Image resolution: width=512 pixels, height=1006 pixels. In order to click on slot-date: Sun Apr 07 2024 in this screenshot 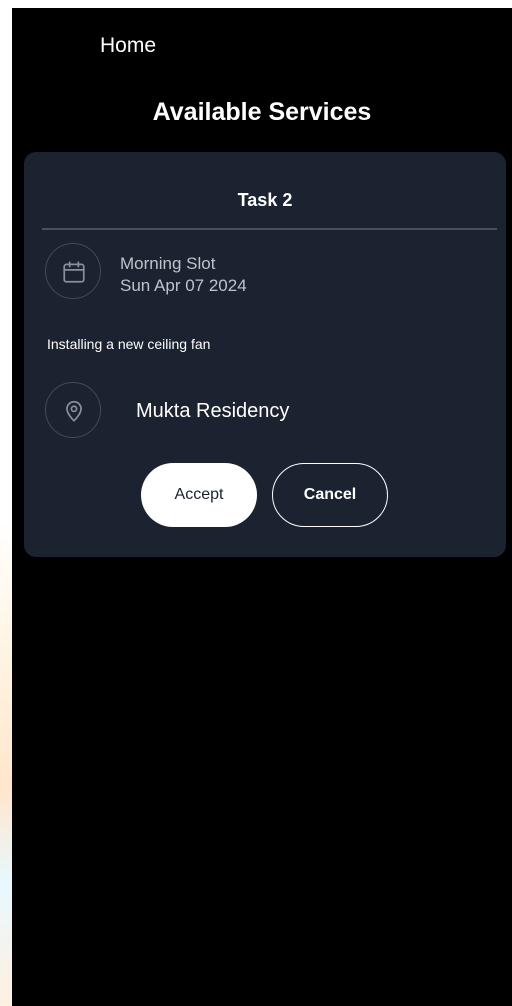, I will do `click(183, 285)`.